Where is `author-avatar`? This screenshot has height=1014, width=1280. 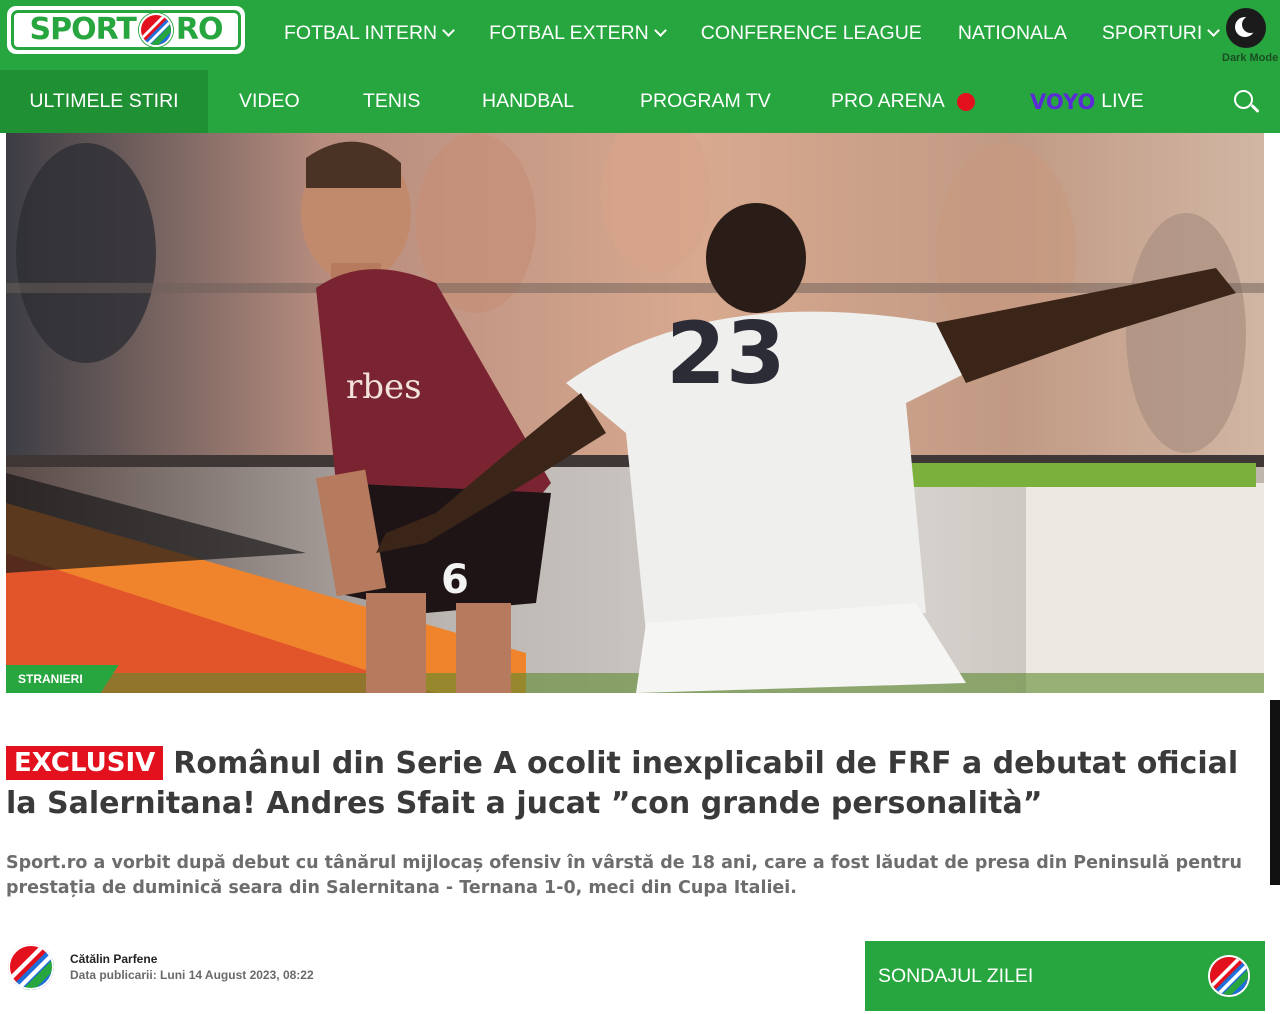
author-avatar is located at coordinates (31, 967).